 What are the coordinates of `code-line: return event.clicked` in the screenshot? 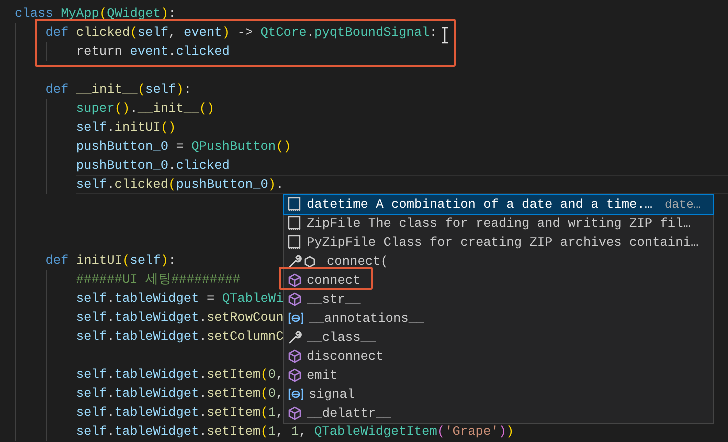 It's located at (153, 52).